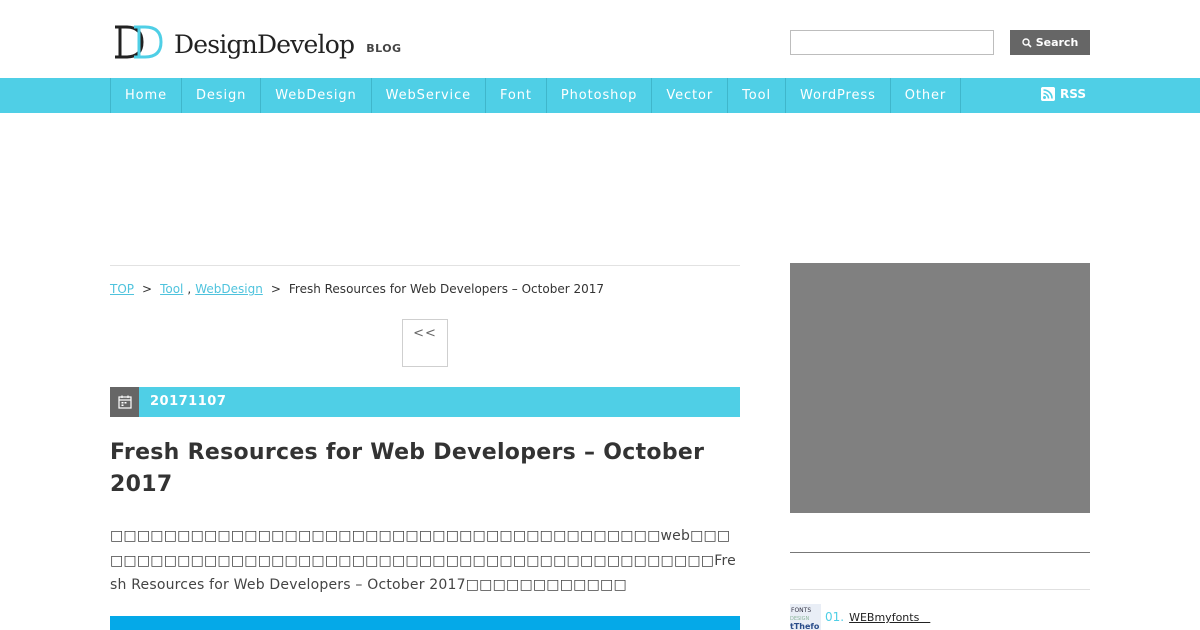  I want to click on content-divider, so click(425, 265).